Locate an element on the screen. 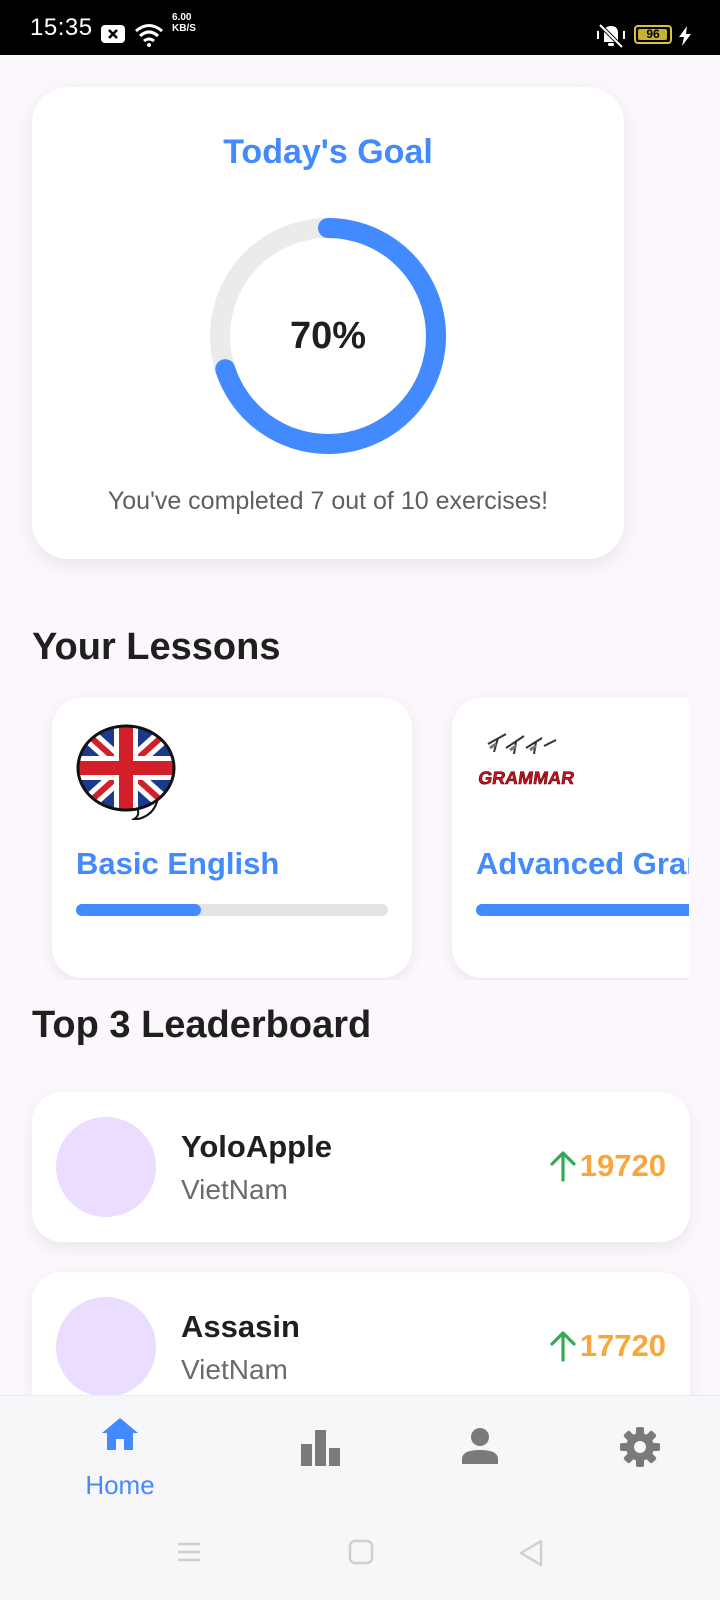  leaderboard-score-value: 19720 is located at coordinates (622, 1165).